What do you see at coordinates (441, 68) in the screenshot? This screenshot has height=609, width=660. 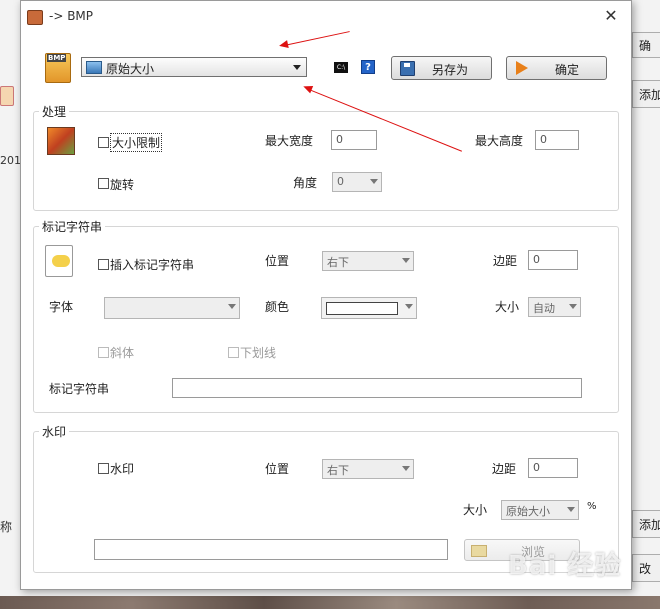 I see `save-as-button: 另存为` at bounding box center [441, 68].